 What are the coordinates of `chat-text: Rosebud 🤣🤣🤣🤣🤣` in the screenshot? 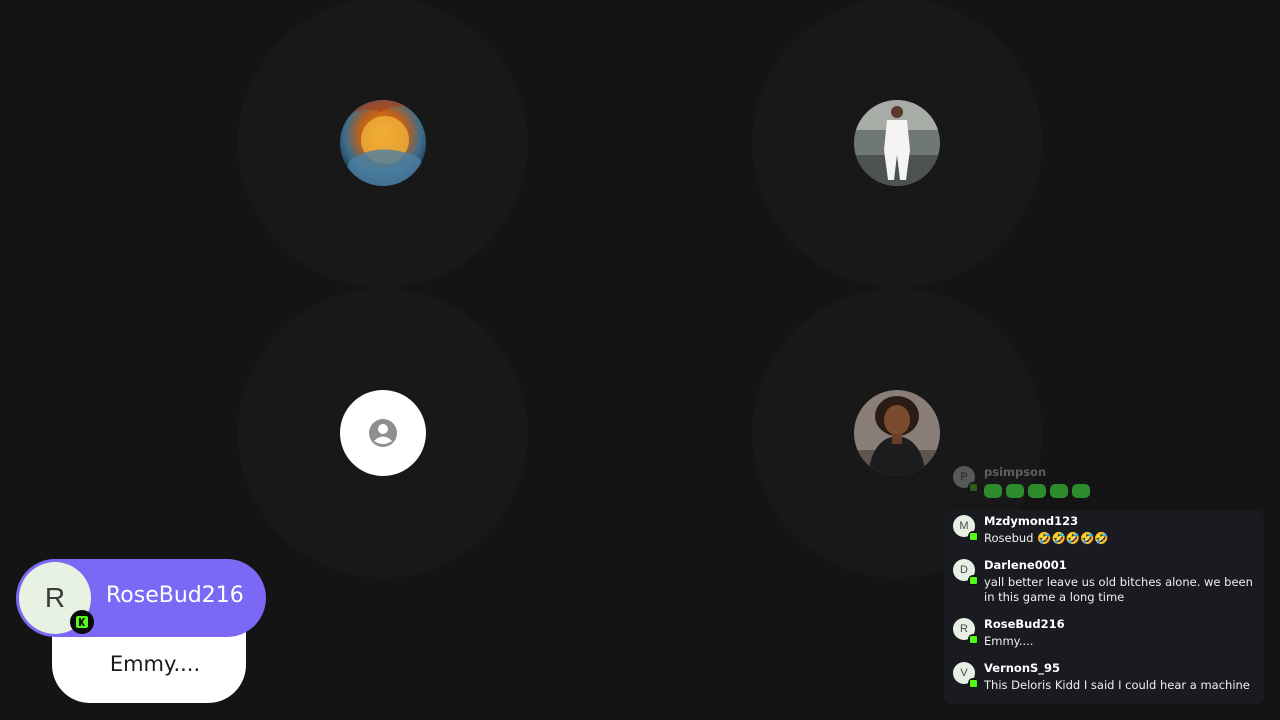 It's located at (1046, 538).